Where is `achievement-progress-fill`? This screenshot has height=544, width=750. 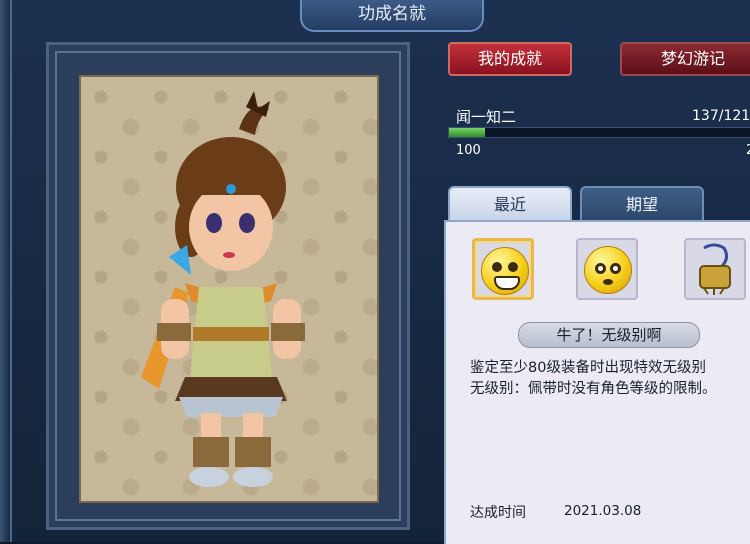
achievement-progress-fill is located at coordinates (467, 132).